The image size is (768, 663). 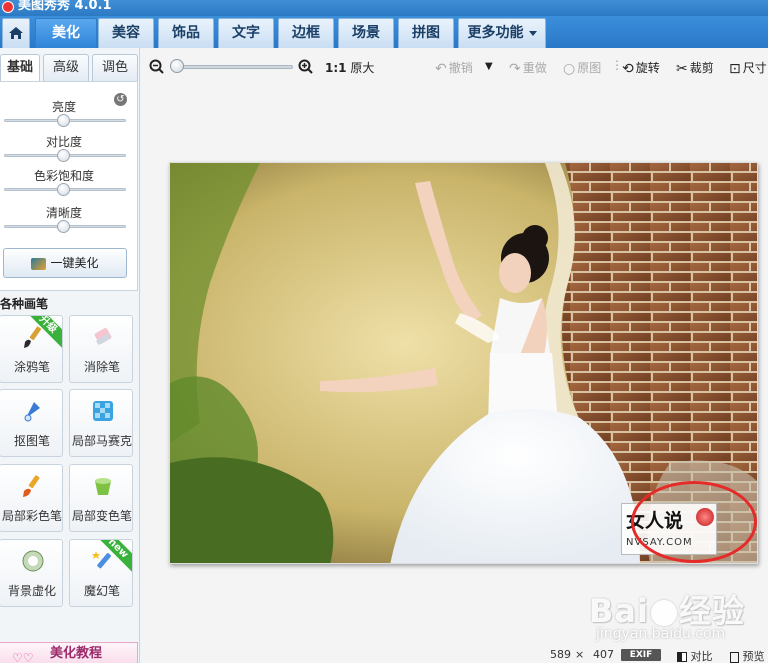 I want to click on redo-button: ↷ 重做, so click(x=528, y=68).